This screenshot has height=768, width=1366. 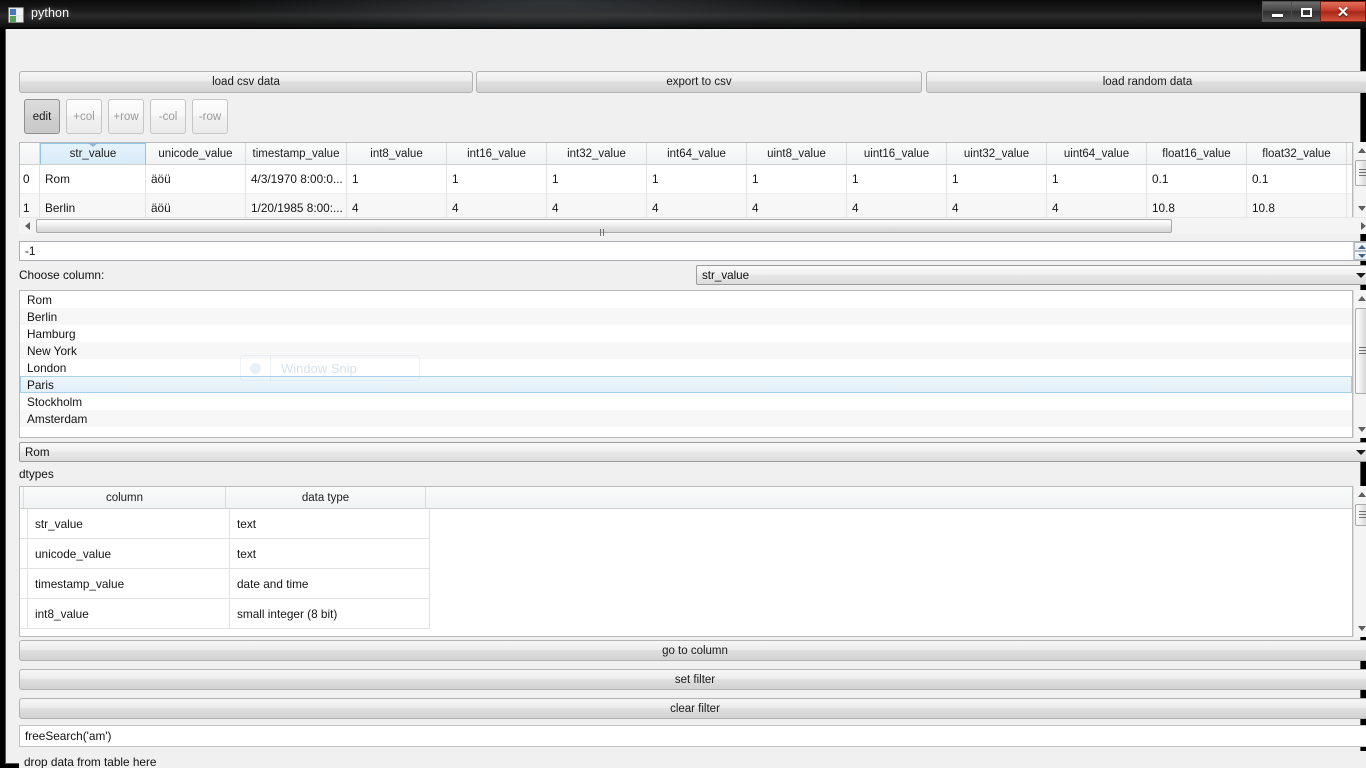 What do you see at coordinates (330, 584) in the screenshot?
I see `dtypes-data-type: date and time` at bounding box center [330, 584].